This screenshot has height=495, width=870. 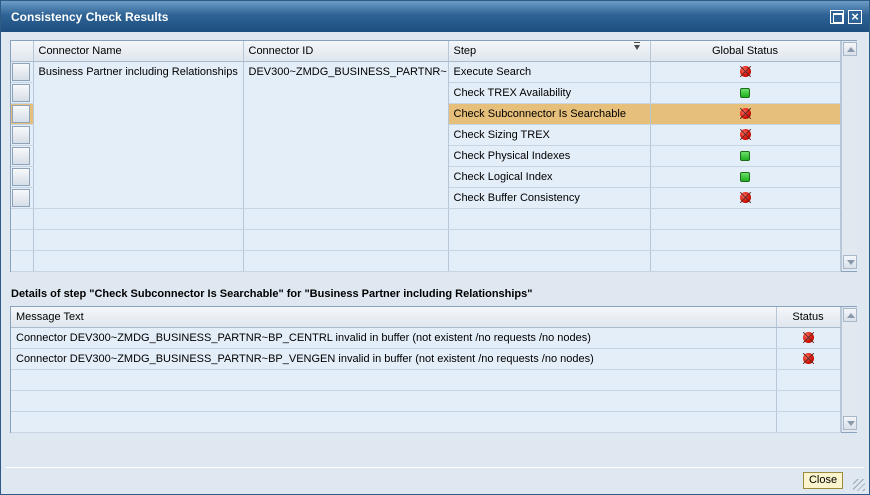 What do you see at coordinates (549, 219) in the screenshot?
I see `cell-step` at bounding box center [549, 219].